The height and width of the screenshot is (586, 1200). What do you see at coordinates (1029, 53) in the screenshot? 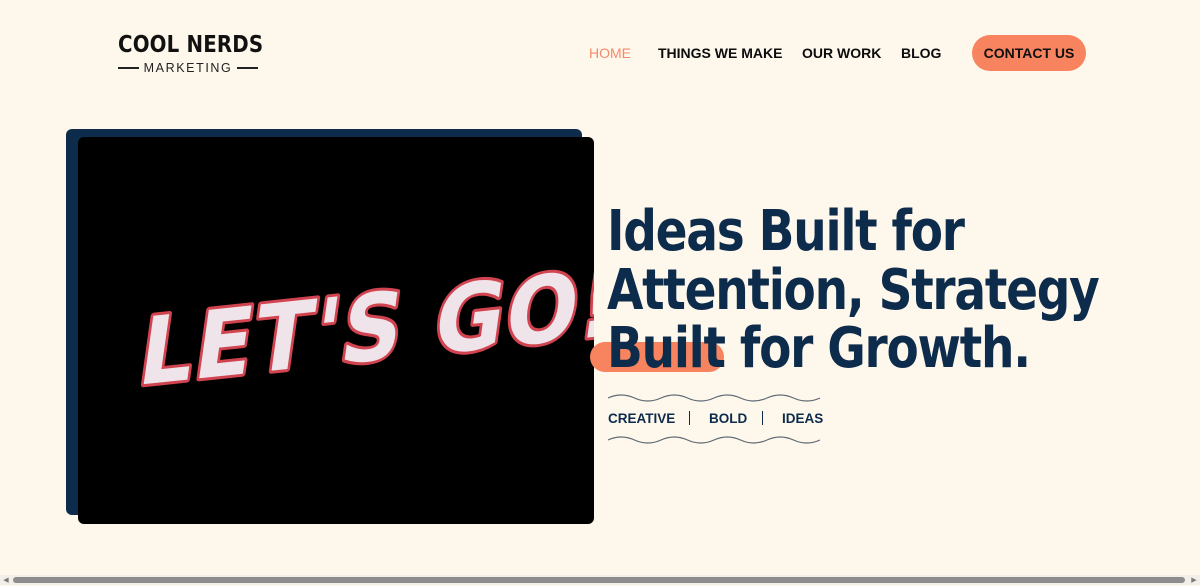
I see `contact-us-button: CONTACT US` at bounding box center [1029, 53].